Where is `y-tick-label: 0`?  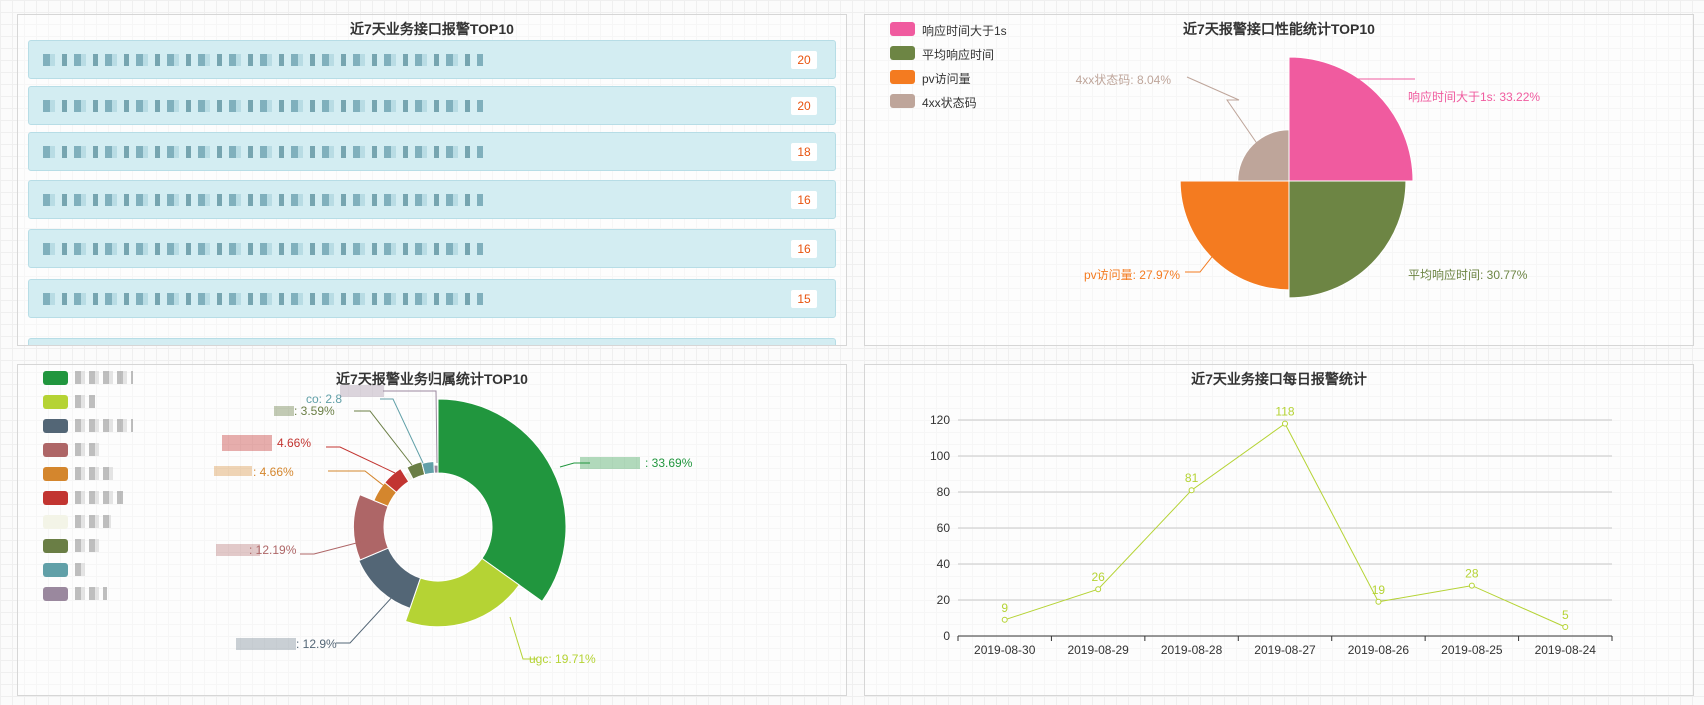 y-tick-label: 0 is located at coordinates (946, 636).